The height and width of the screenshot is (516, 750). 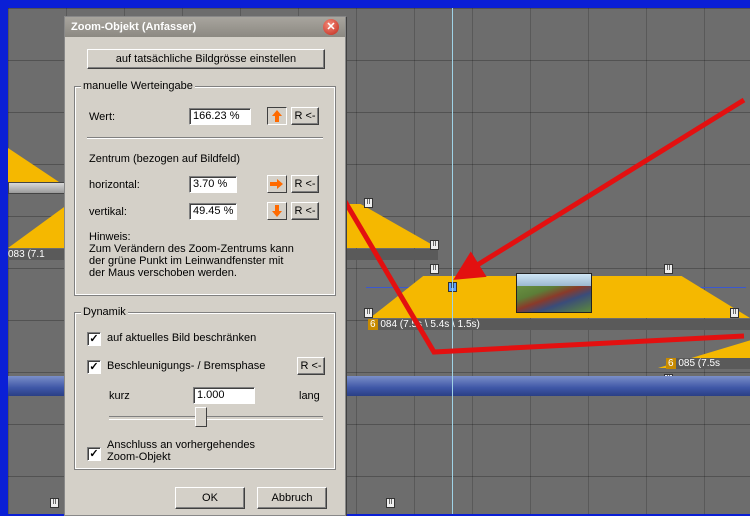 I want to click on vertical-label: vertikal:, so click(x=108, y=212).